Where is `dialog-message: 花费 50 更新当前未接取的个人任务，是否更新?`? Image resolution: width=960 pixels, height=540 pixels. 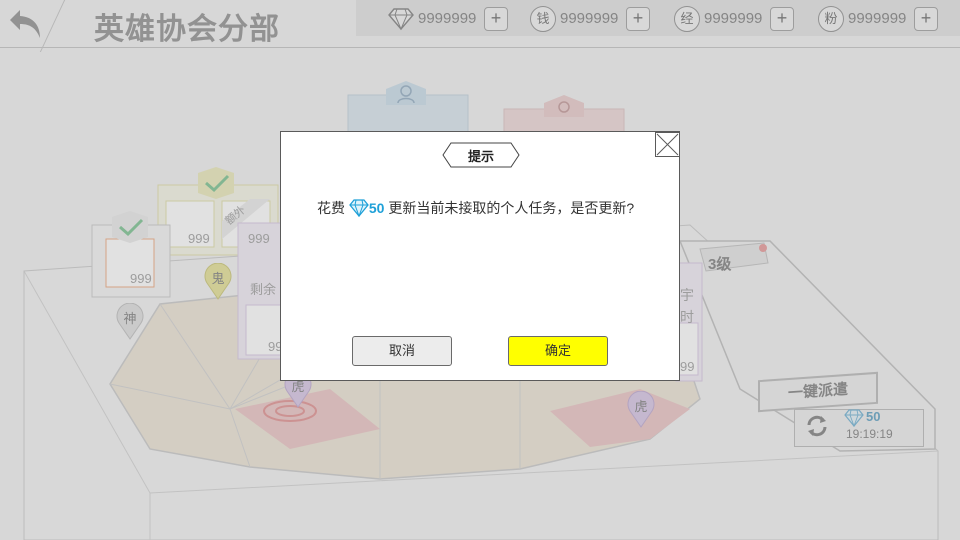 dialog-message: 花费 50 更新当前未接取的个人任务，是否更新? is located at coordinates (492, 208).